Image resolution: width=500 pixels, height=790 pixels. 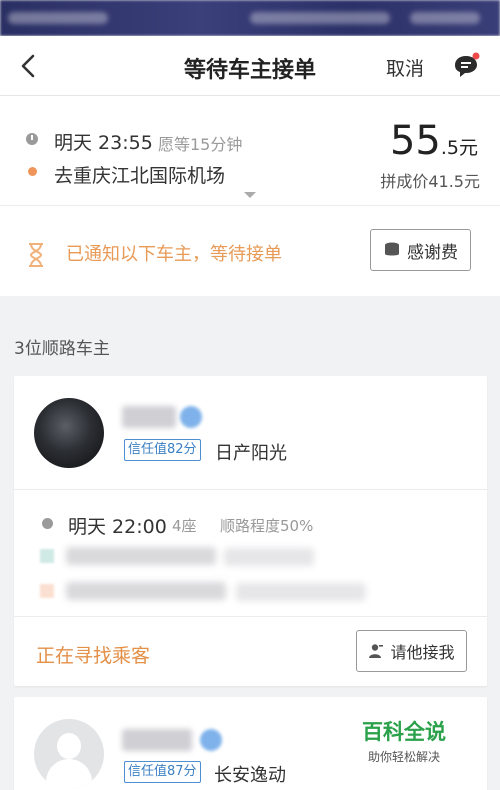 What do you see at coordinates (250, 775) in the screenshot?
I see `car-model: 长安逸动` at bounding box center [250, 775].